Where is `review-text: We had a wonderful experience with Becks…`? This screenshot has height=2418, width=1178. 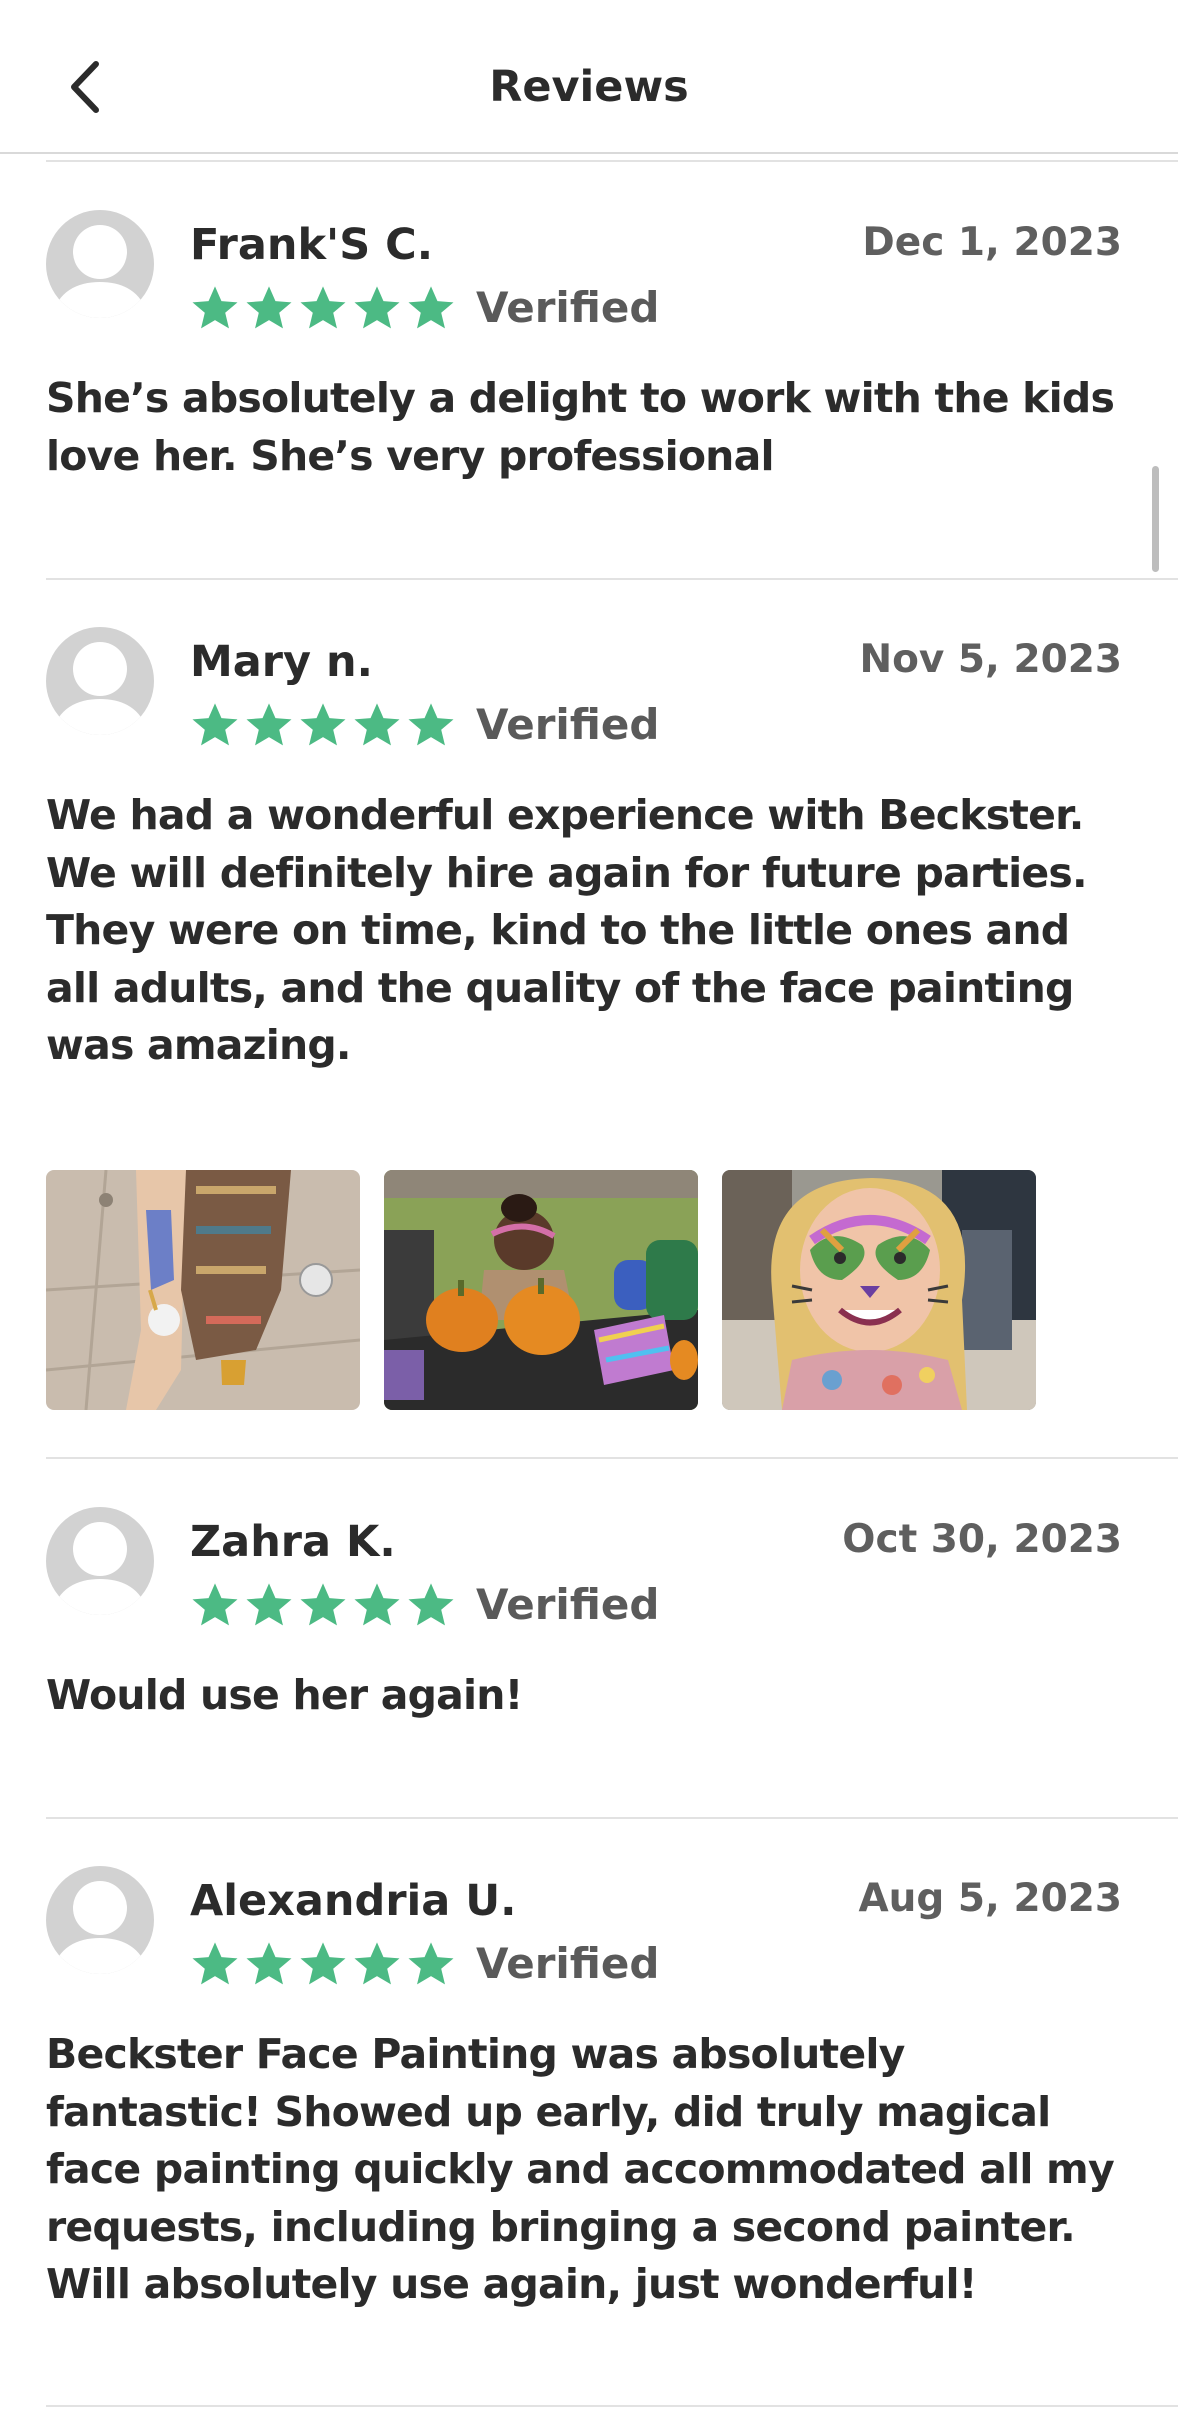
review-text: We had a wonderful experience with Becks… is located at coordinates (567, 930).